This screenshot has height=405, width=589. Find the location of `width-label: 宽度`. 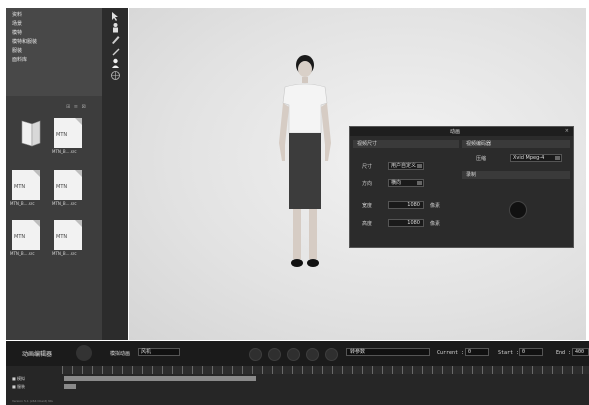

width-label: 宽度 is located at coordinates (367, 206).